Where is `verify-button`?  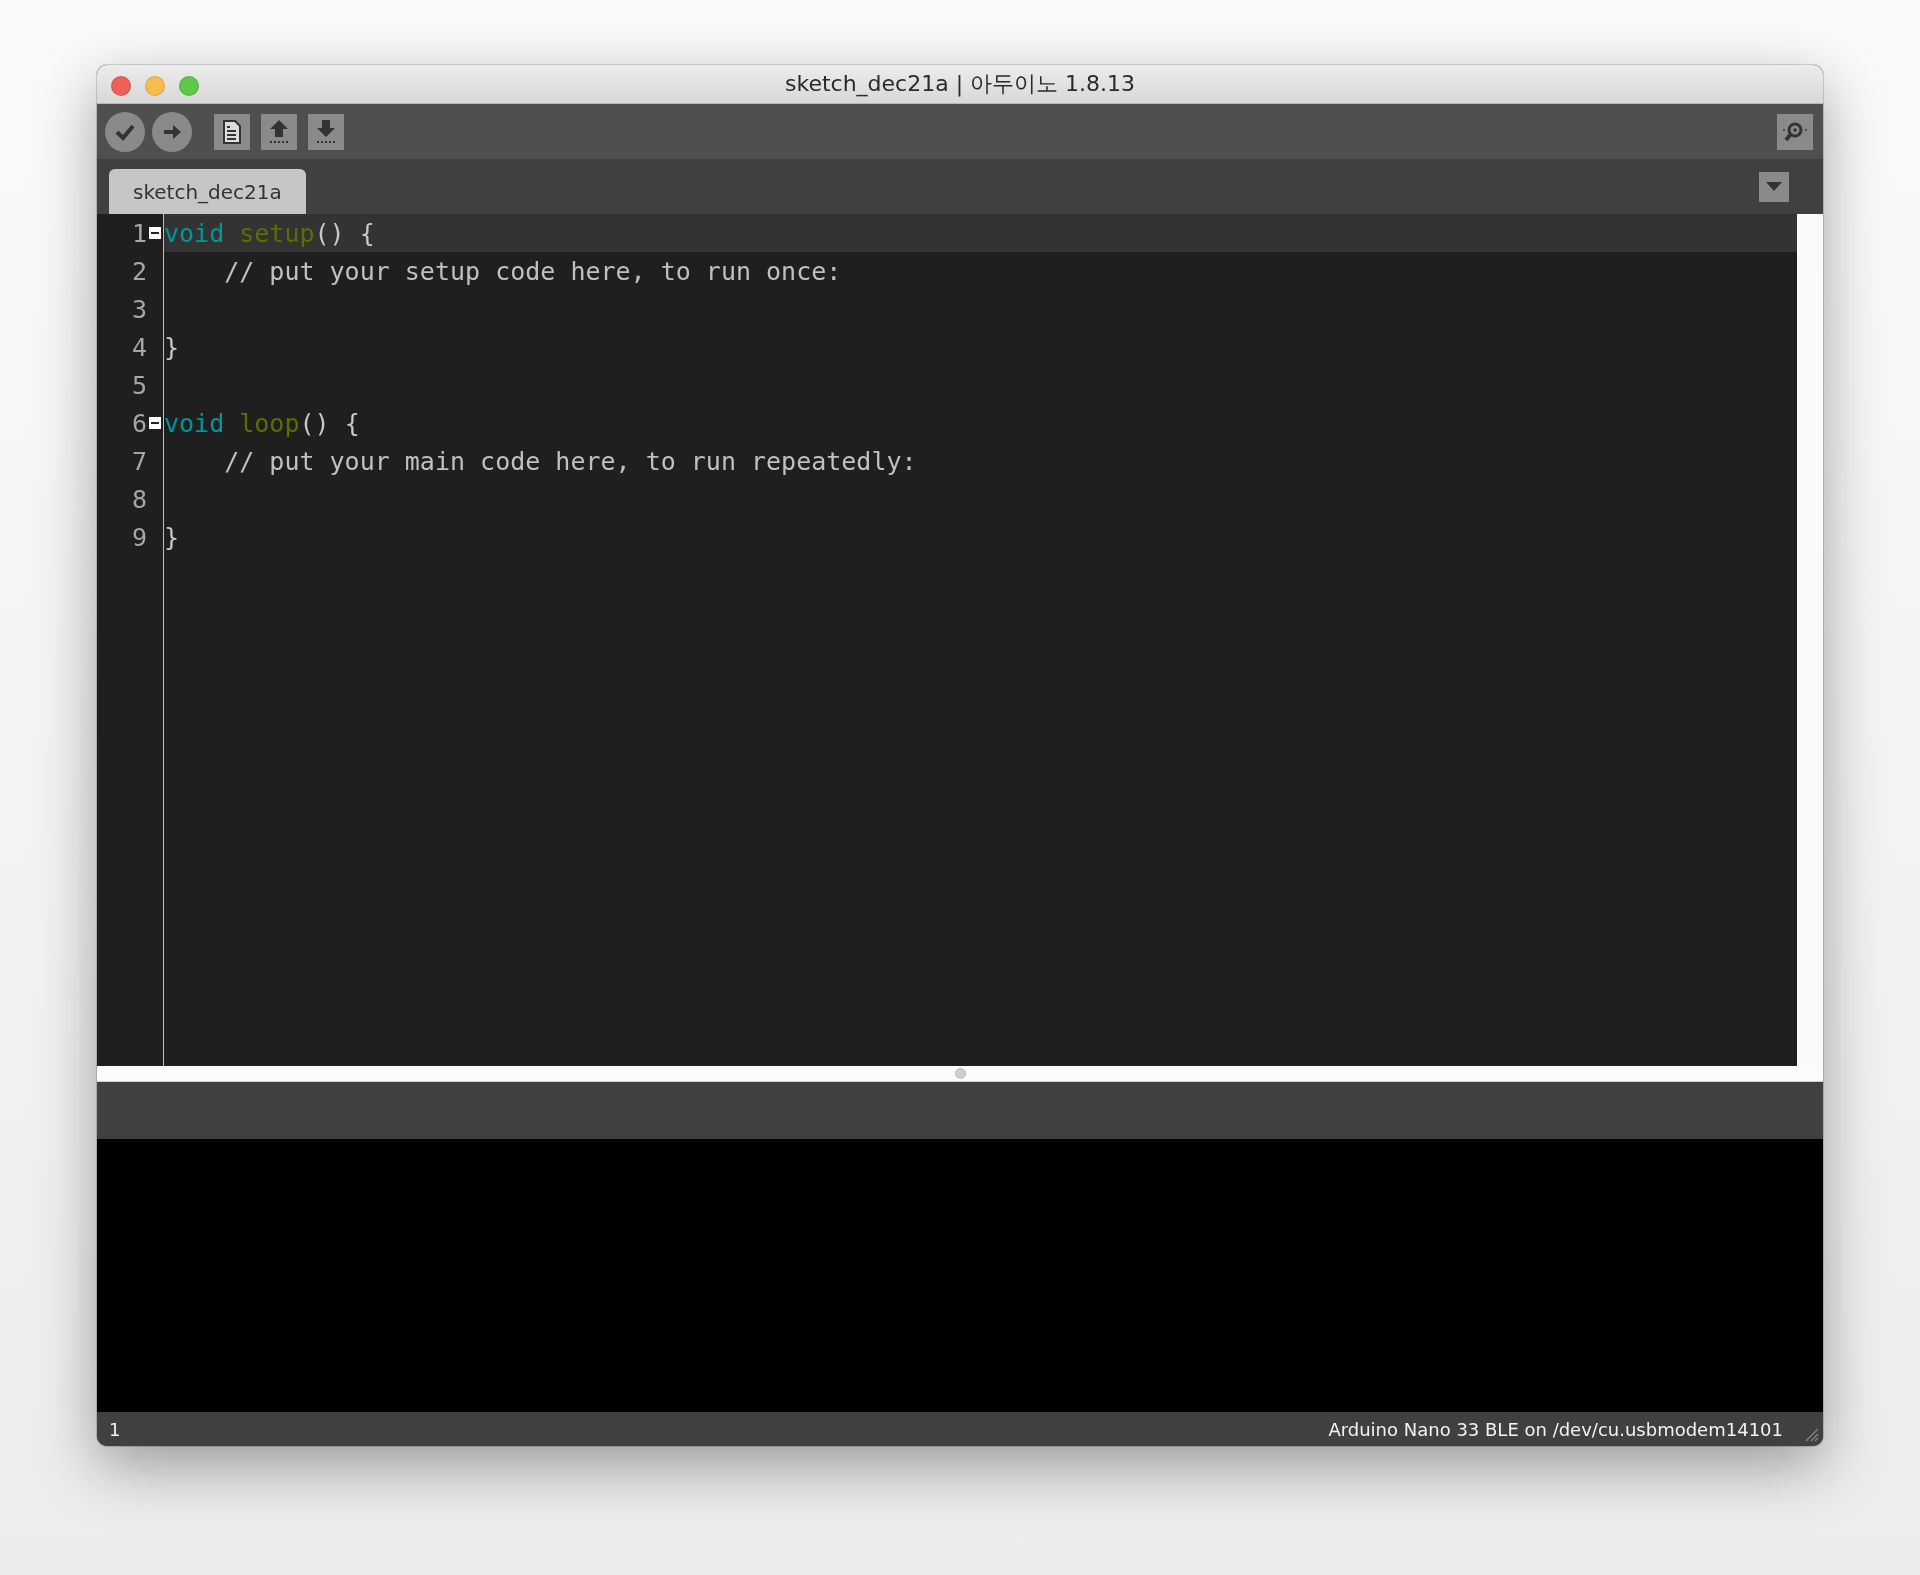
verify-button is located at coordinates (125, 131).